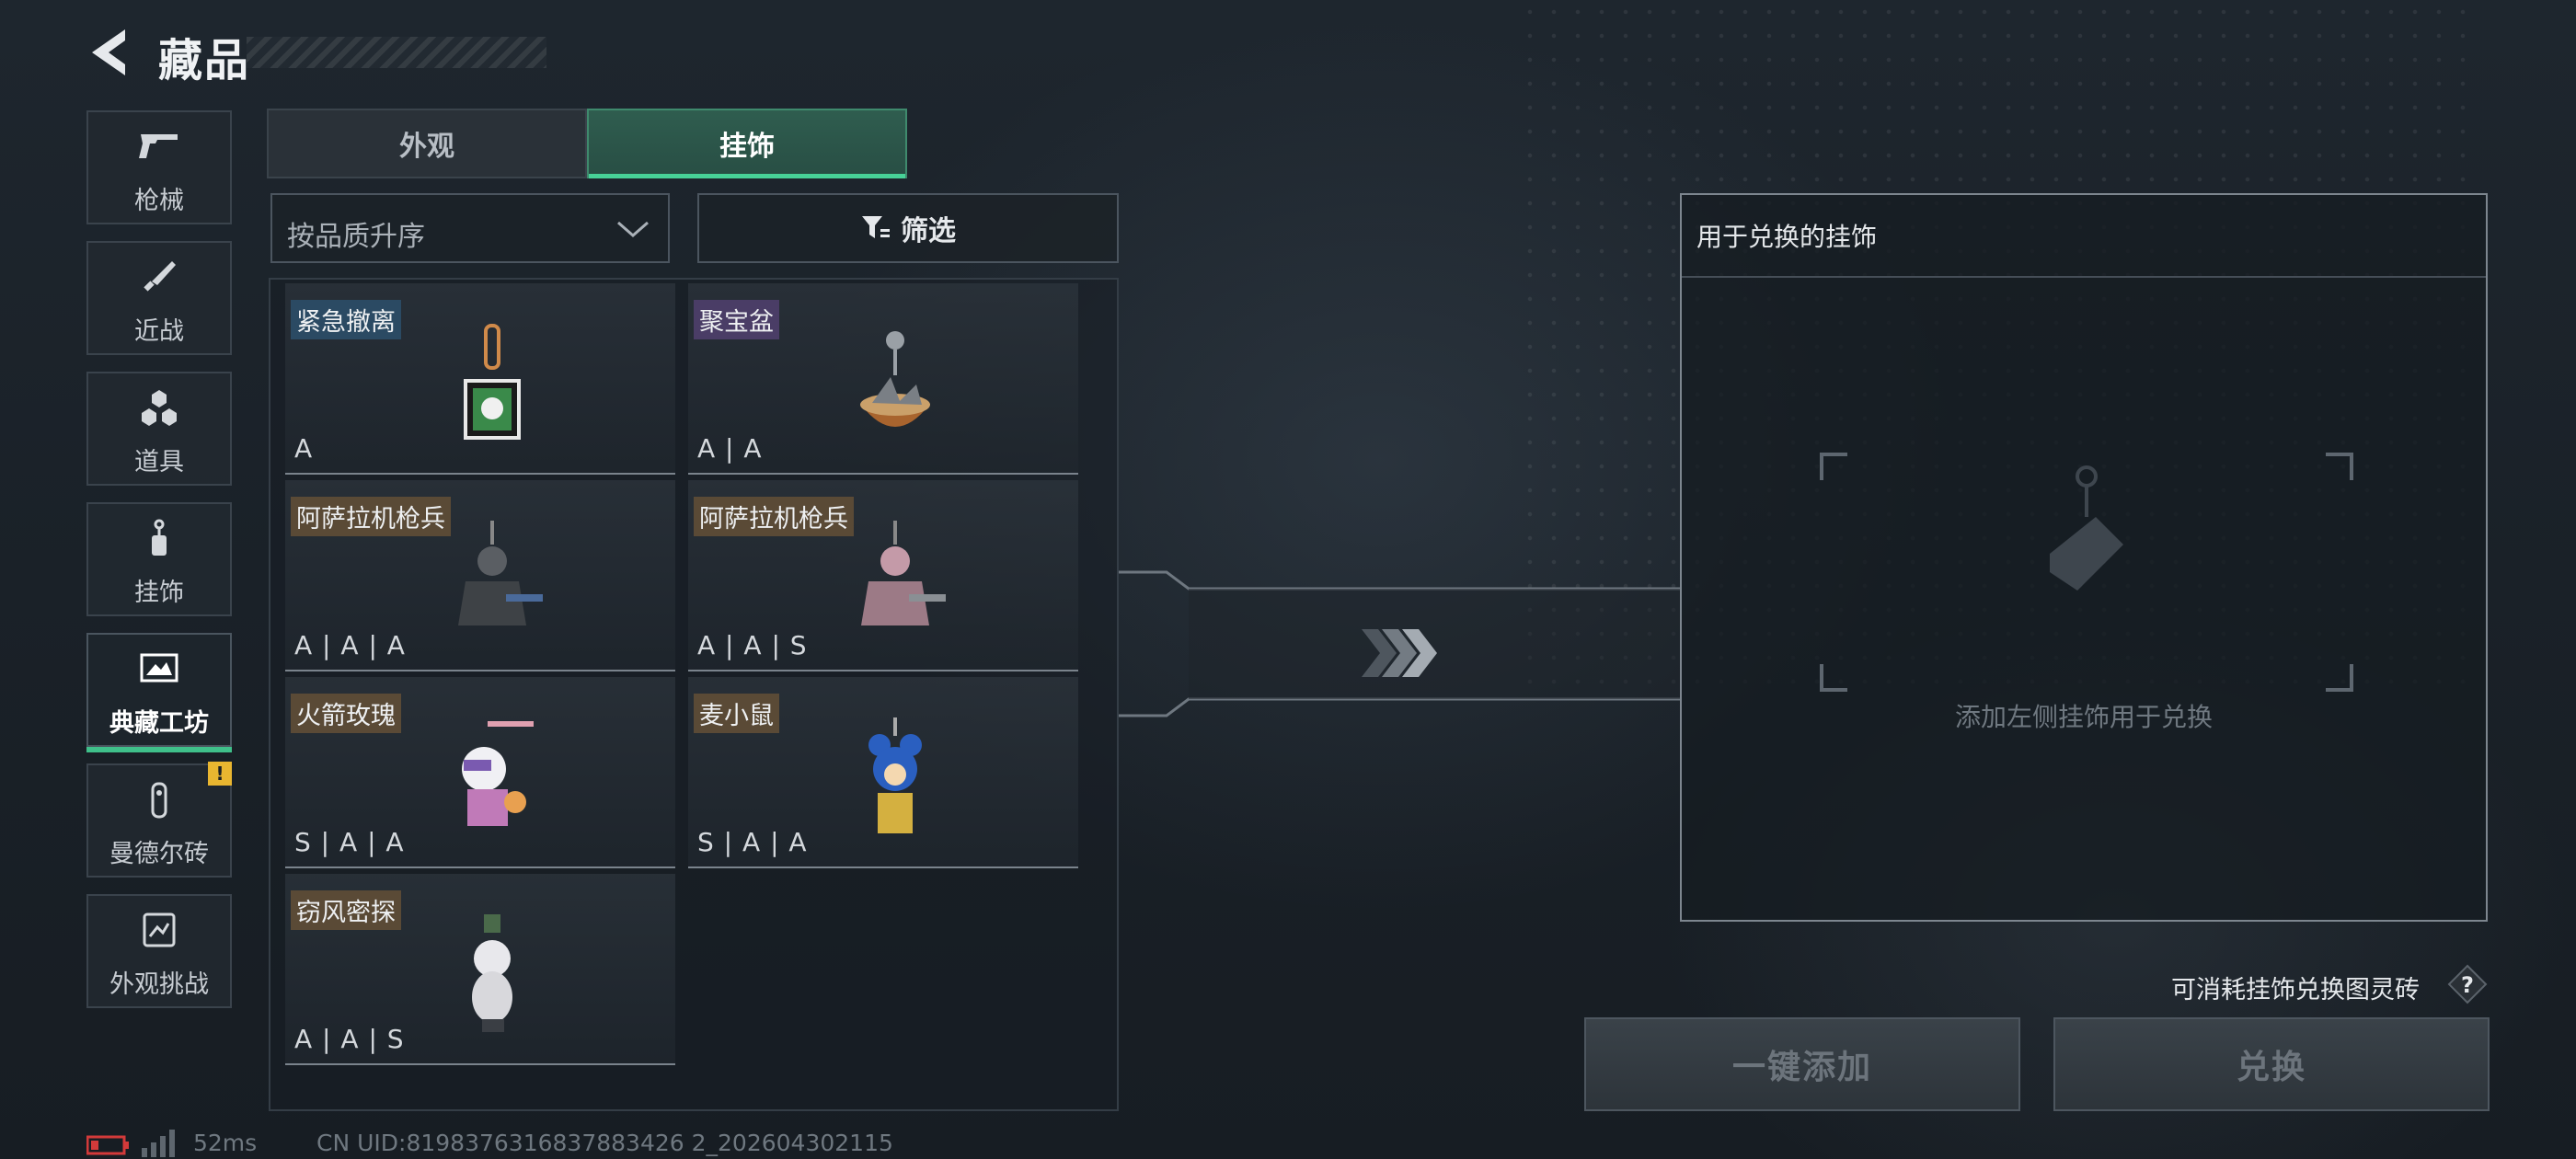 This screenshot has height=1159, width=2576. Describe the element at coordinates (346, 713) in the screenshot. I see `charm-name: 火箭玫瑰` at that location.